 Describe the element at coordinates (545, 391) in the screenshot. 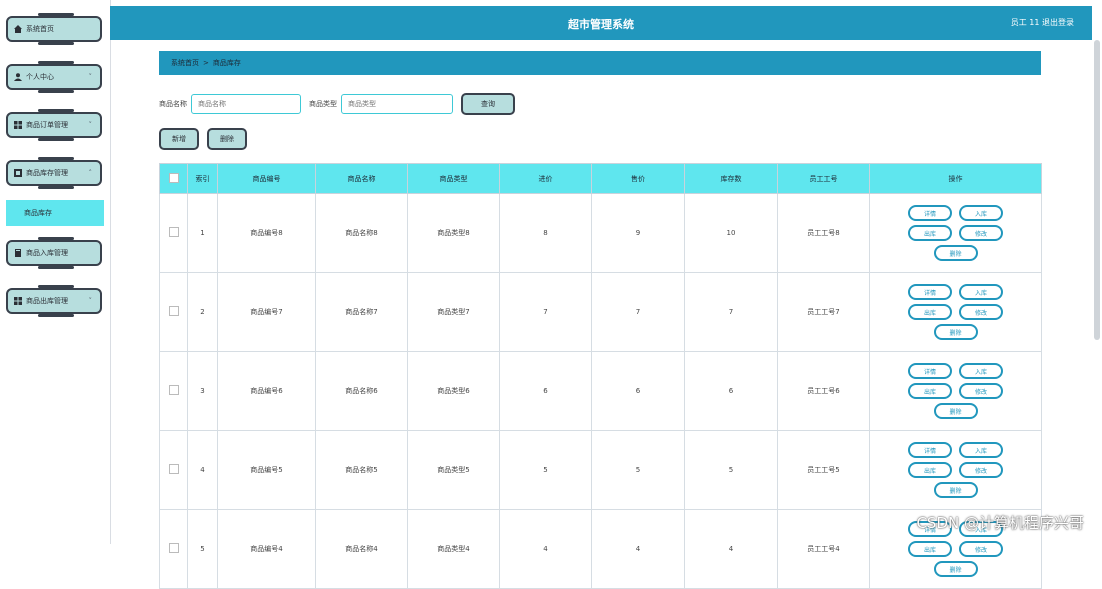

I see `cell-cost: 6` at that location.